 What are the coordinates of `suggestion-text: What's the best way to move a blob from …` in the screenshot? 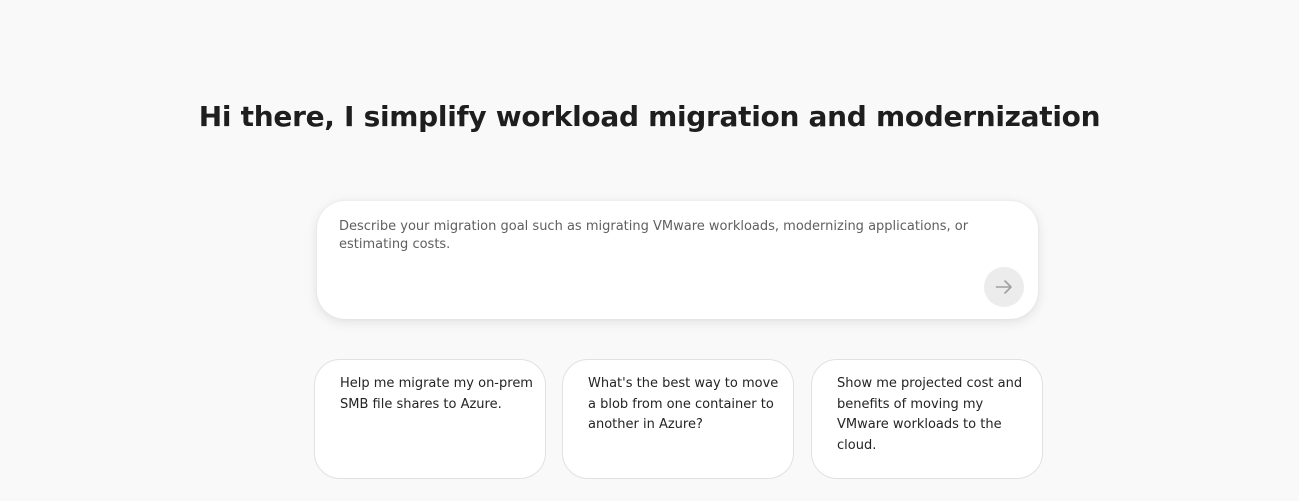 It's located at (683, 404).